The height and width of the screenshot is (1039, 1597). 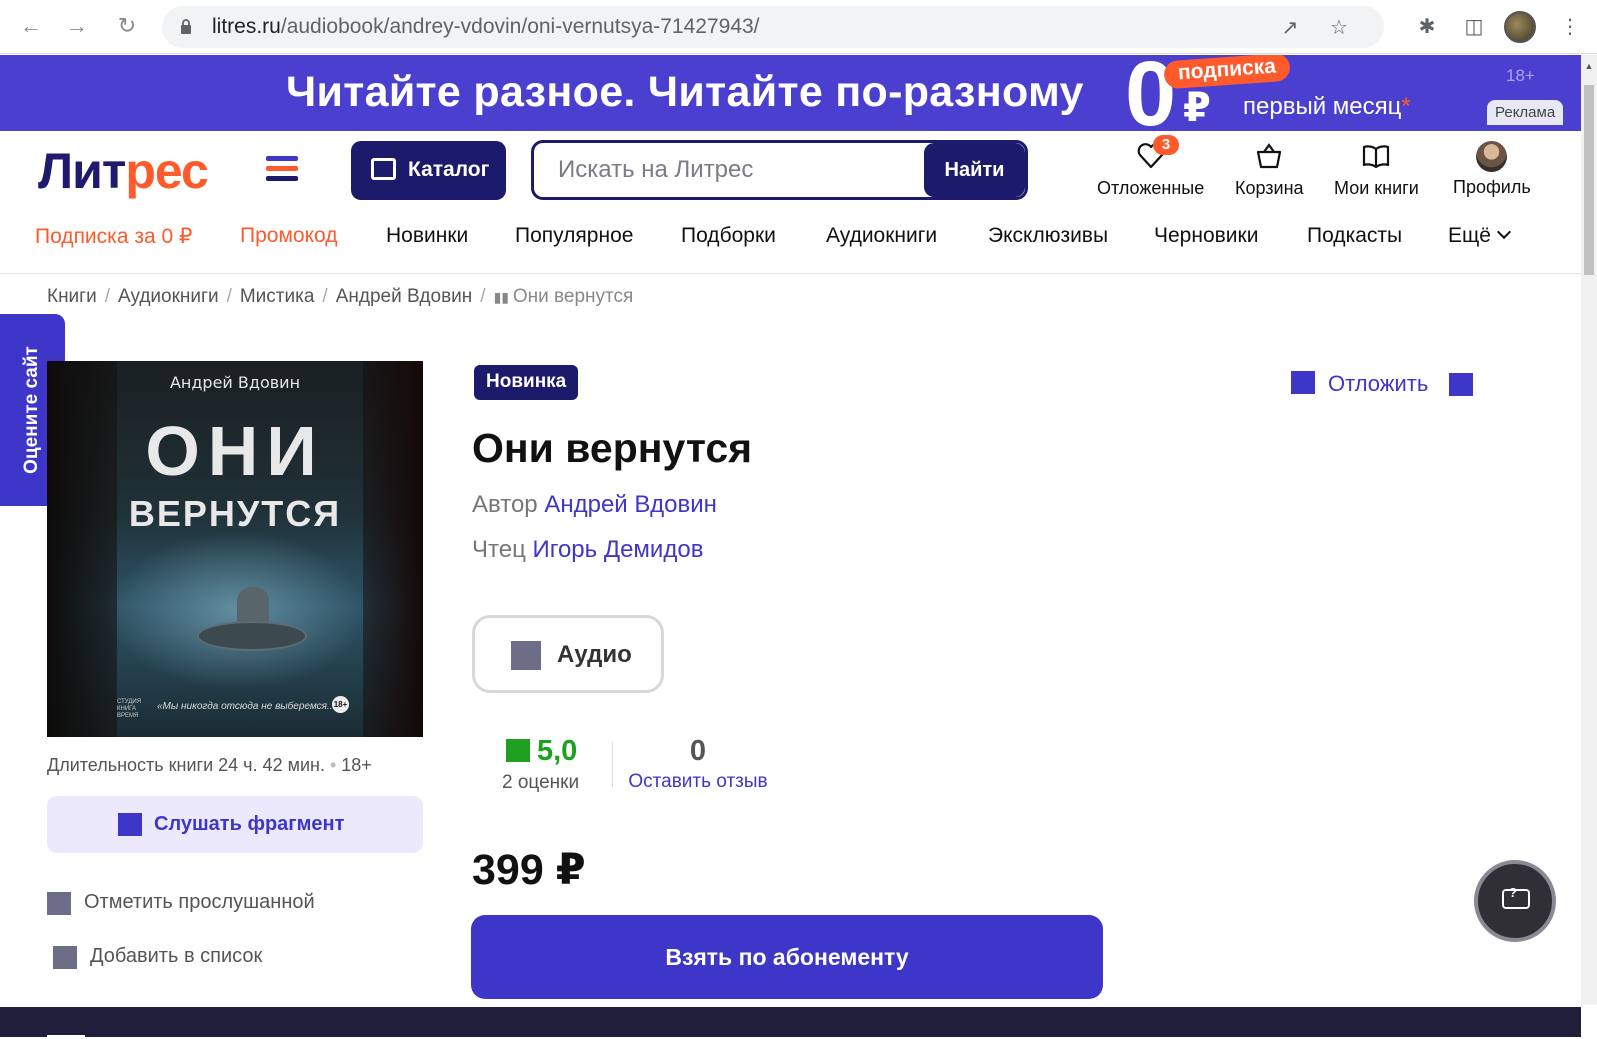 I want to click on logo-bars-icon, so click(x=282, y=169).